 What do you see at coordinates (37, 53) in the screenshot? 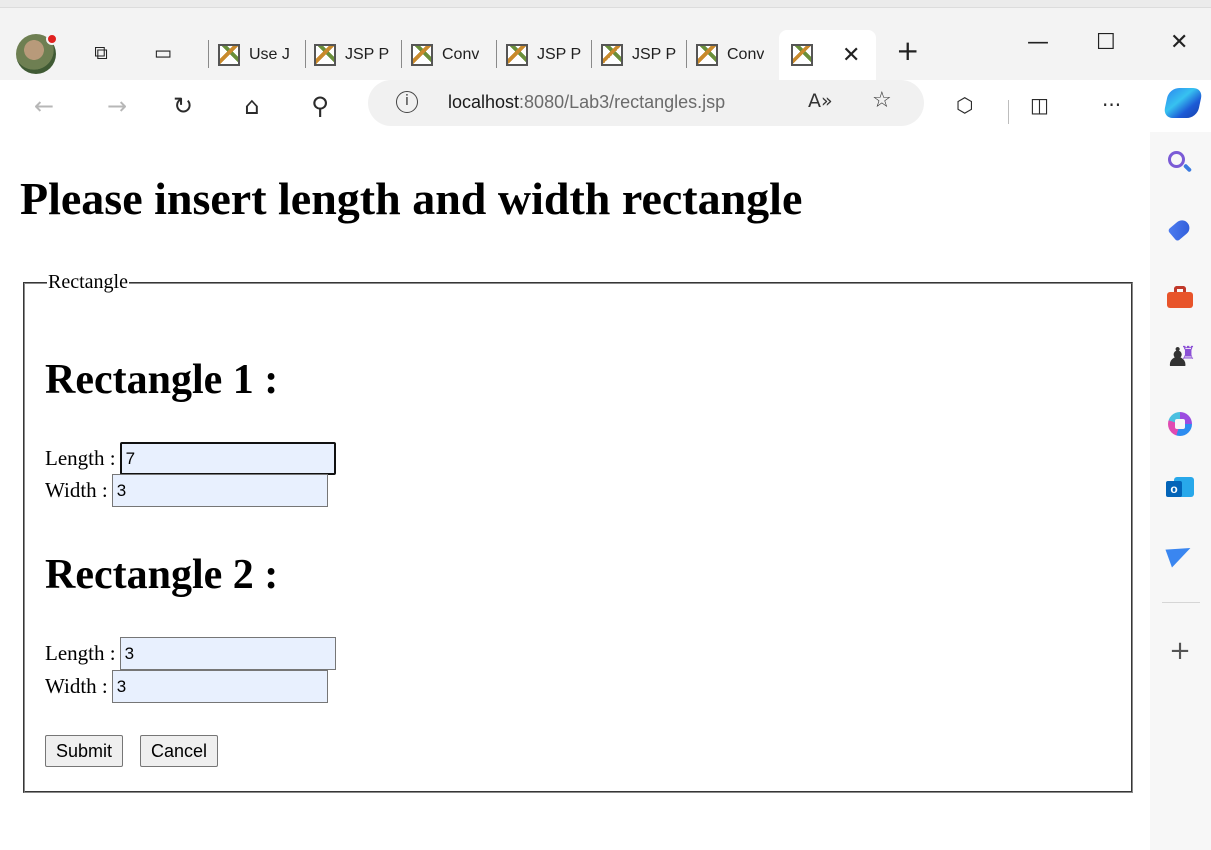
I see `profile-avatar` at bounding box center [37, 53].